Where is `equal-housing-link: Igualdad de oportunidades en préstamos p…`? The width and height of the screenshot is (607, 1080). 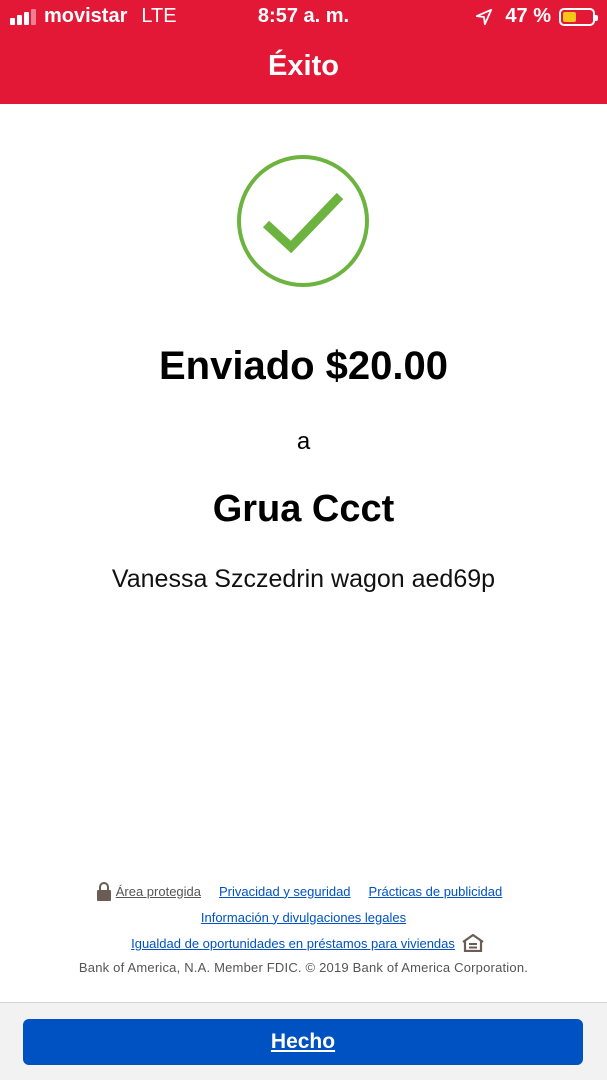
equal-housing-link: Igualdad de oportunidades en préstamos p… is located at coordinates (293, 943).